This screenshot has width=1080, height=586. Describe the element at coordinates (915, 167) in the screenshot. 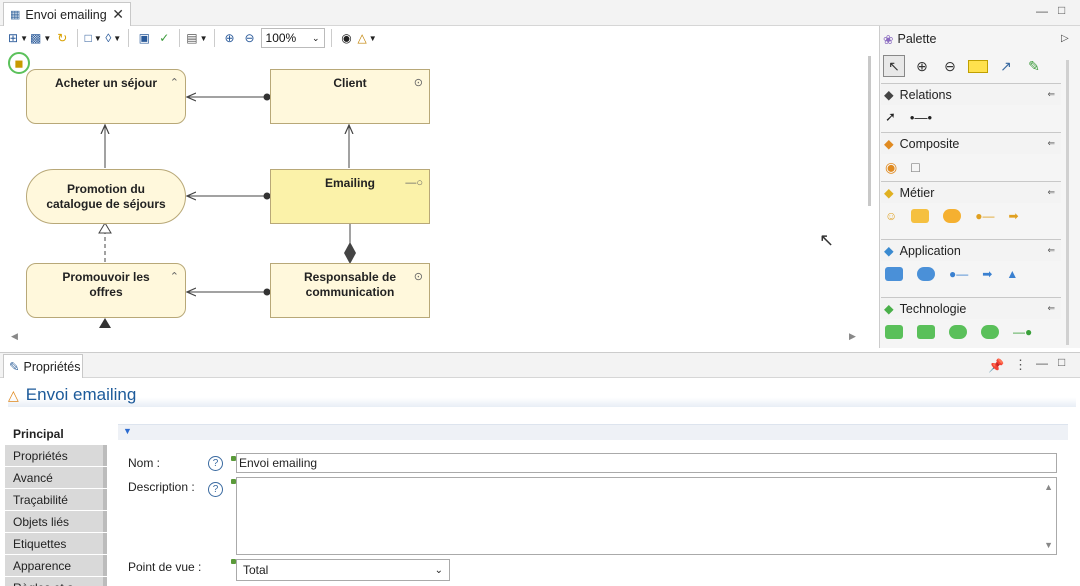

I see `group-icon: □` at that location.